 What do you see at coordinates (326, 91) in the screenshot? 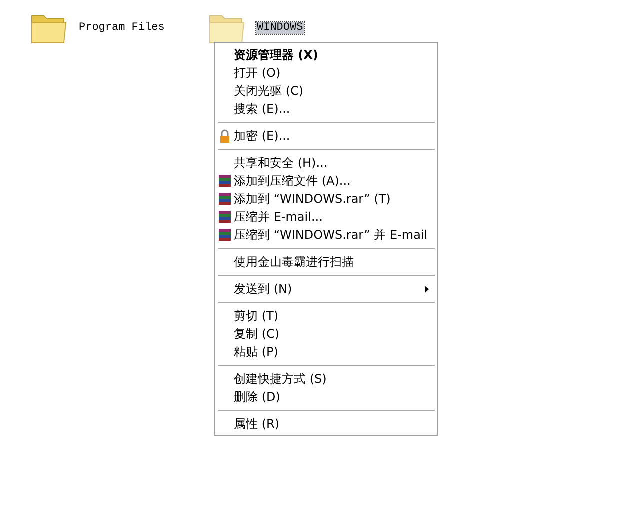
I see `menu-item: 关闭光驱 (C)` at bounding box center [326, 91].